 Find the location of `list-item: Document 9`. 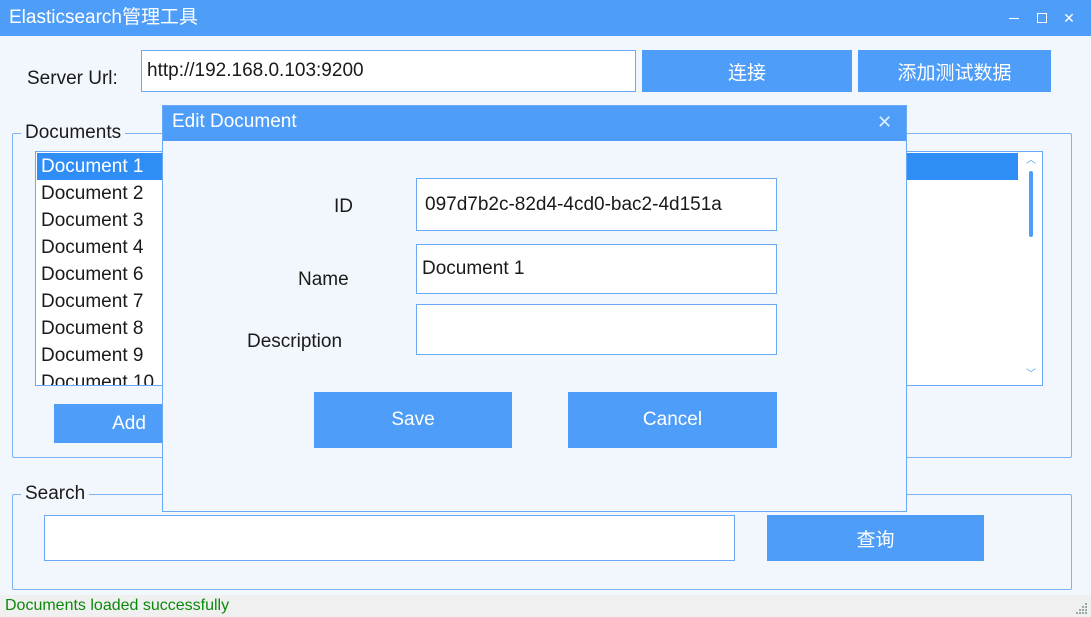

list-item: Document 9 is located at coordinates (90, 355).